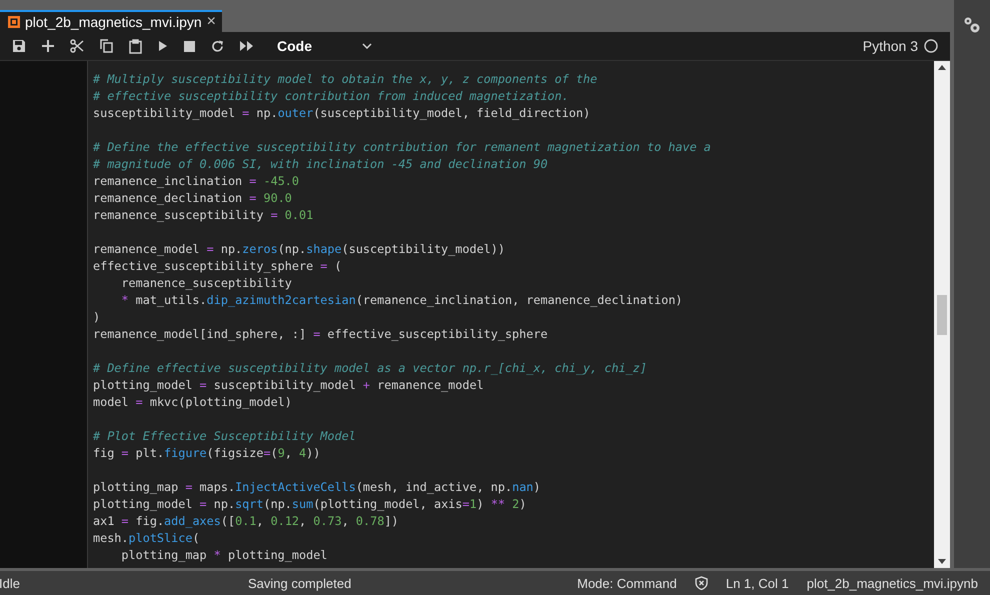 This screenshot has height=595, width=990. Describe the element at coordinates (206, 283) in the screenshot. I see `code-line: remanence_susceptibility` at that location.